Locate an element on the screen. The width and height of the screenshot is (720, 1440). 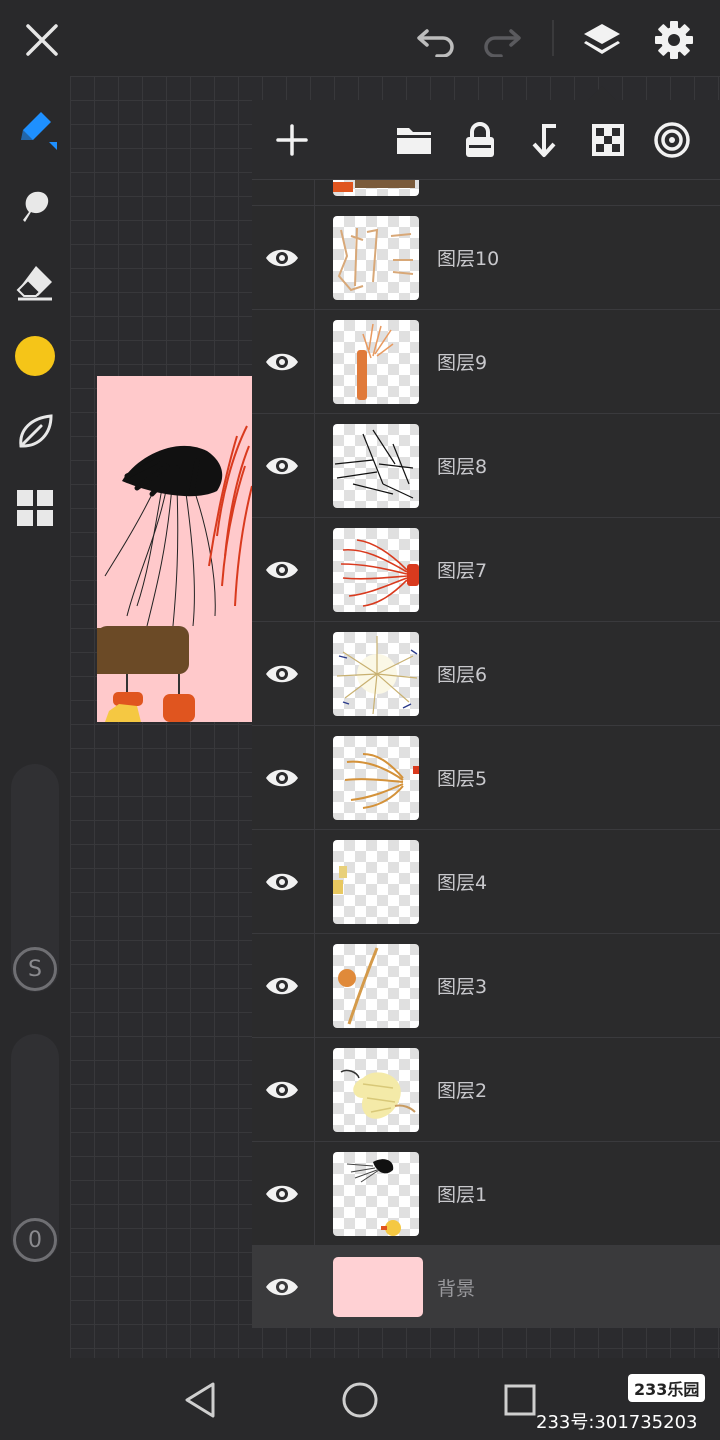
undo-icon is located at coordinates (436, 40).